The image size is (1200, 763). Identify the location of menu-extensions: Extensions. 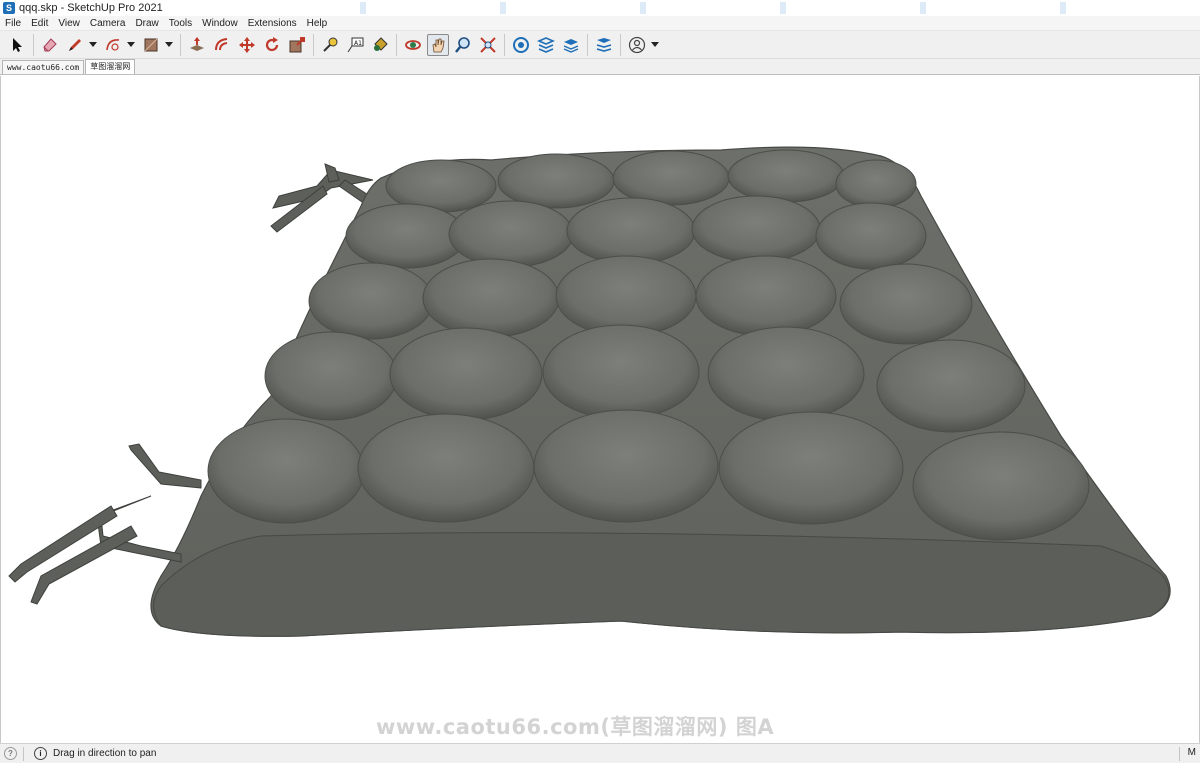
(272, 23).